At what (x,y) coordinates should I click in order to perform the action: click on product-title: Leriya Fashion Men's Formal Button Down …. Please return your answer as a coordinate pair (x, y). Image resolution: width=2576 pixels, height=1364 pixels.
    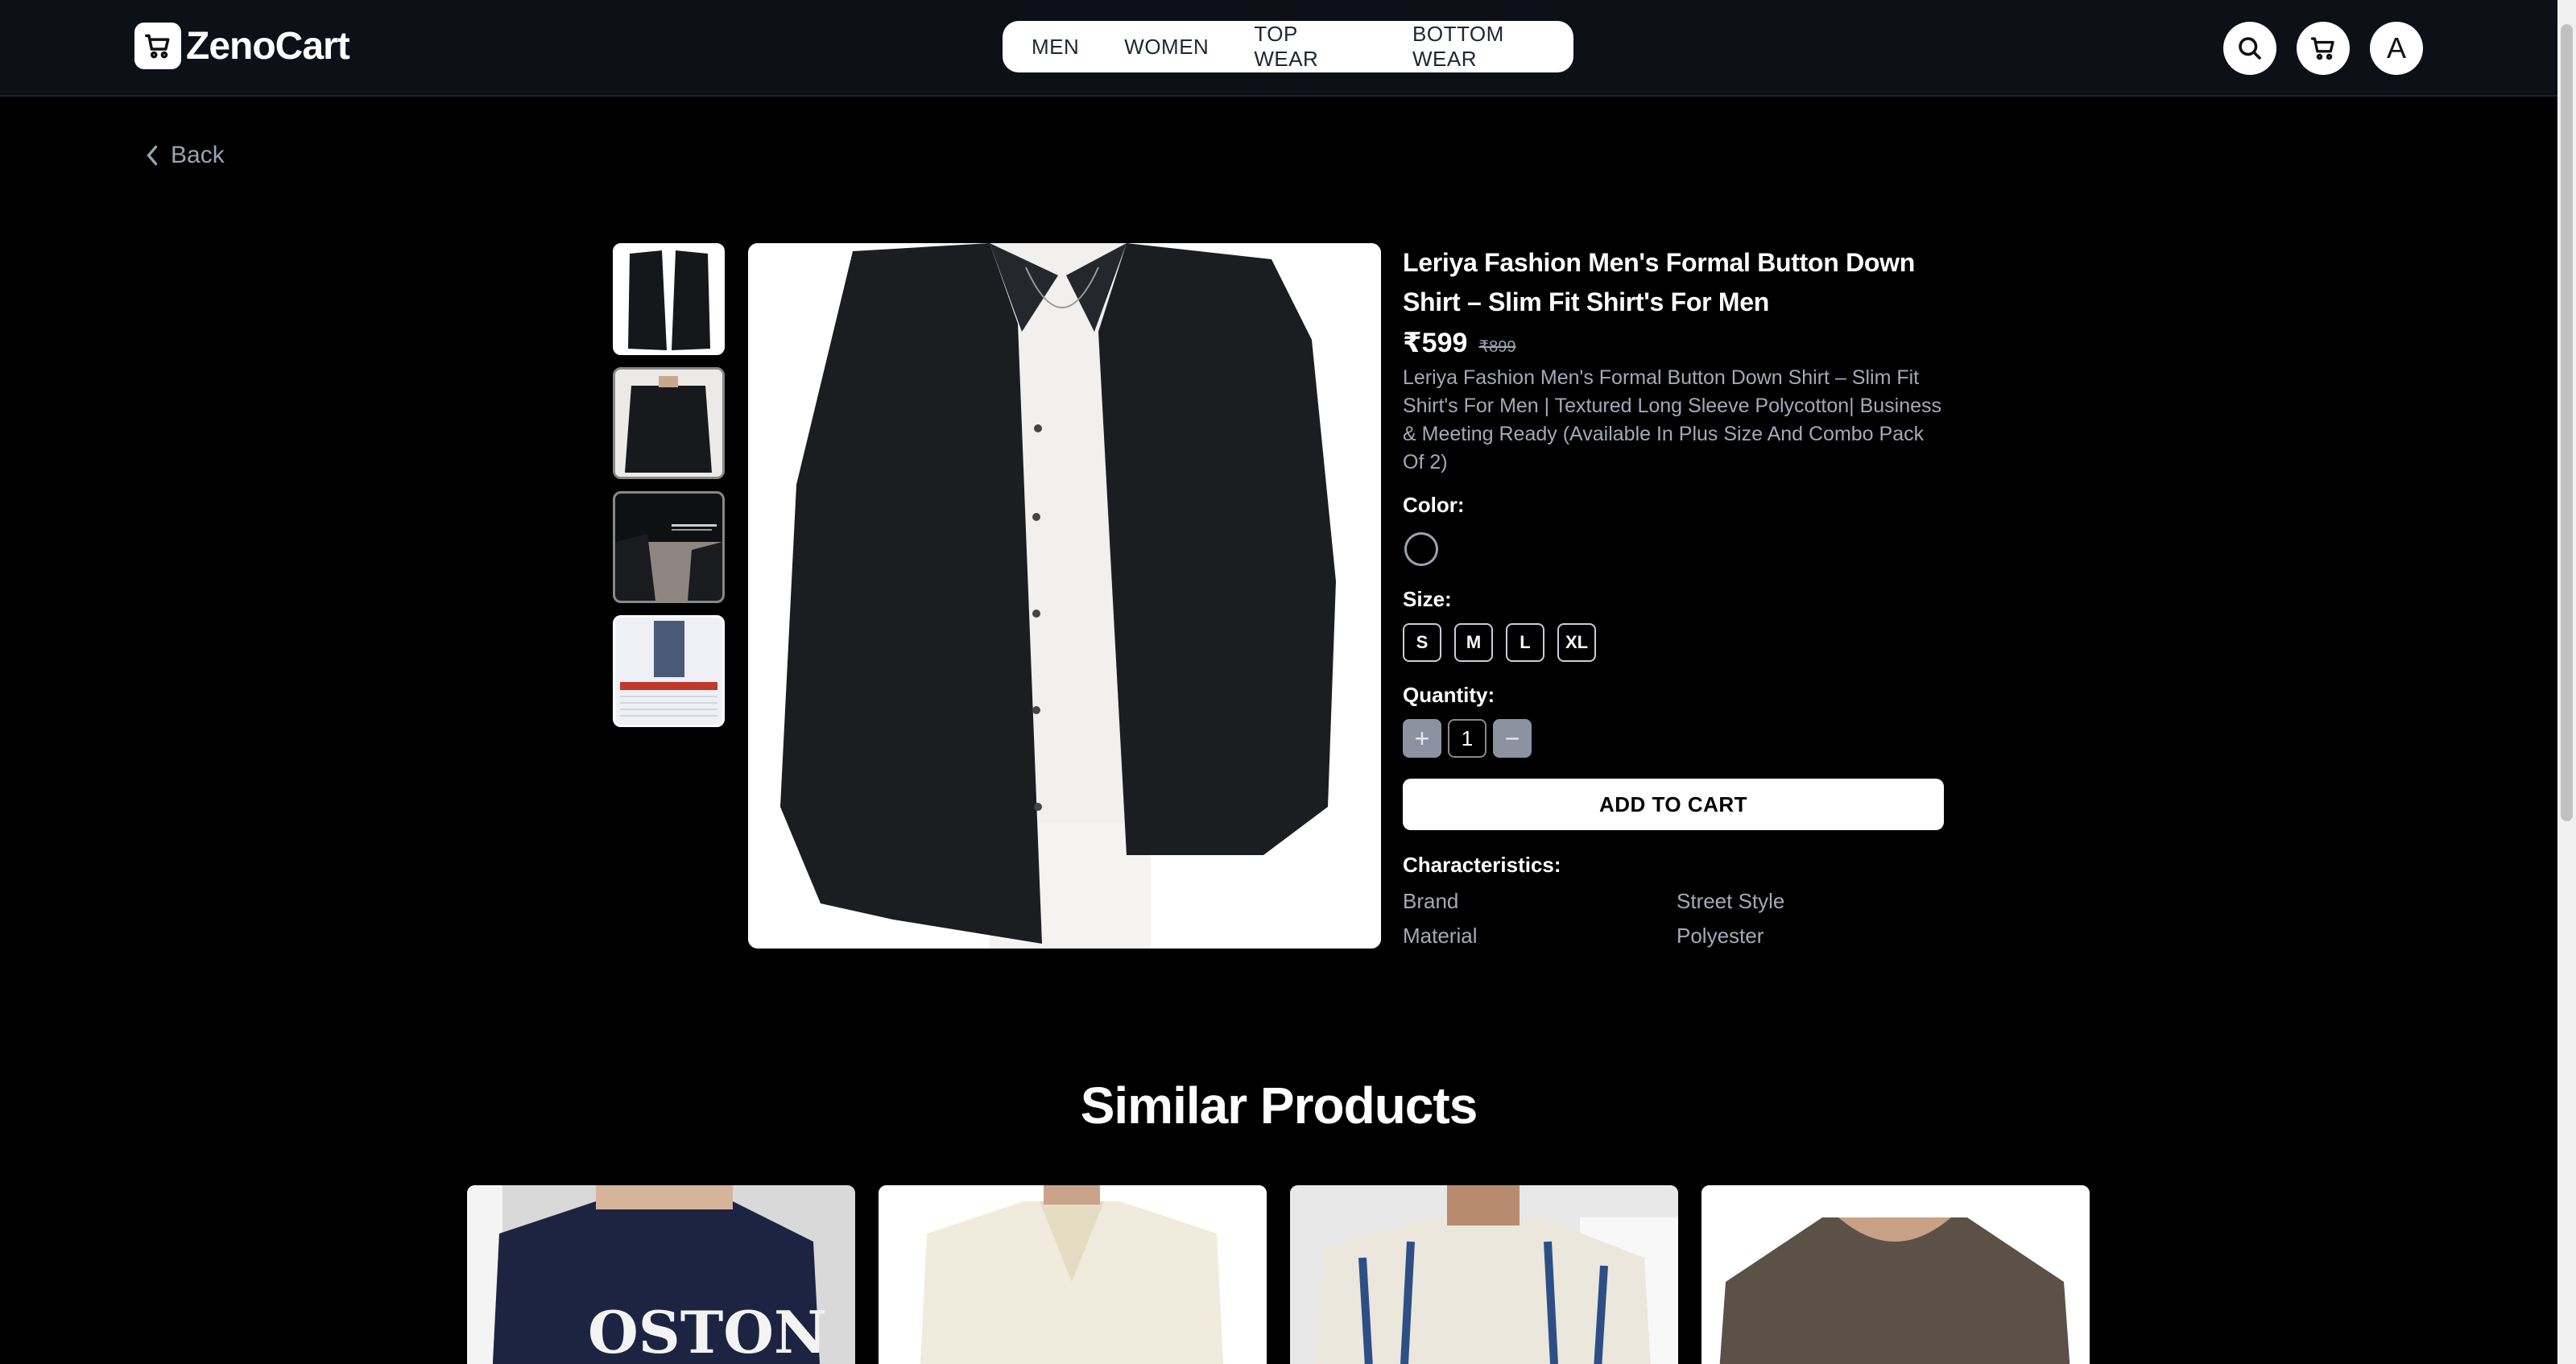
    Looking at the image, I should click on (1659, 282).